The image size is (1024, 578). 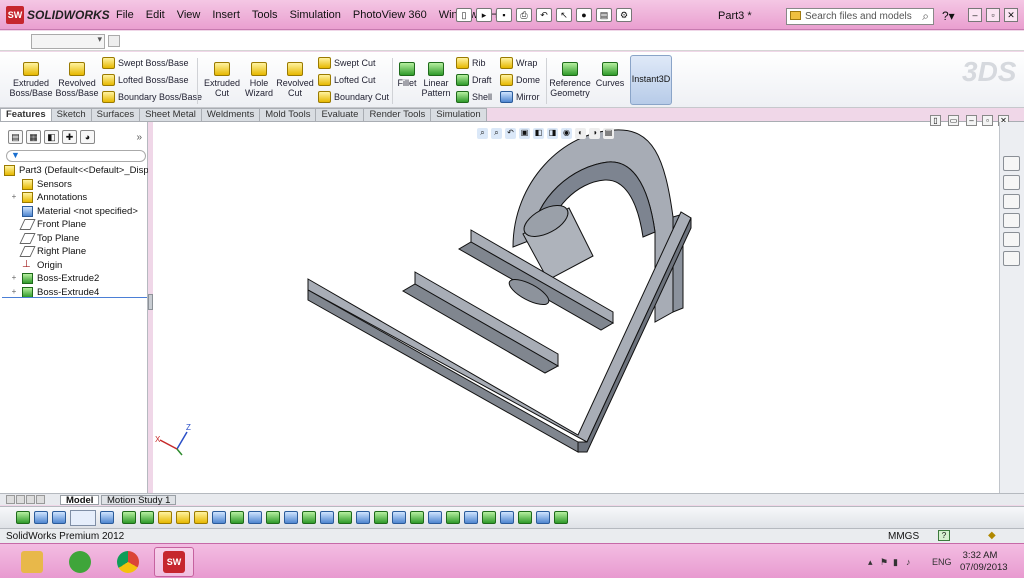 What do you see at coordinates (975, 15) in the screenshot?
I see `minimize-icon: –` at bounding box center [975, 15].